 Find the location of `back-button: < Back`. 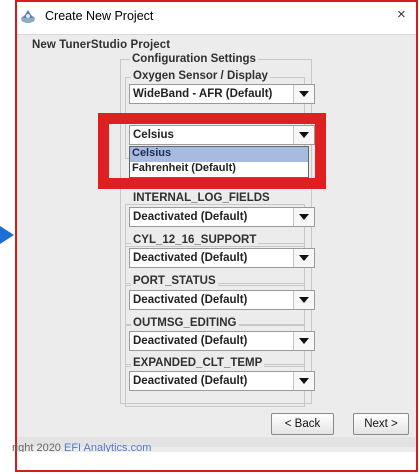

back-button: < Back is located at coordinates (302, 424).